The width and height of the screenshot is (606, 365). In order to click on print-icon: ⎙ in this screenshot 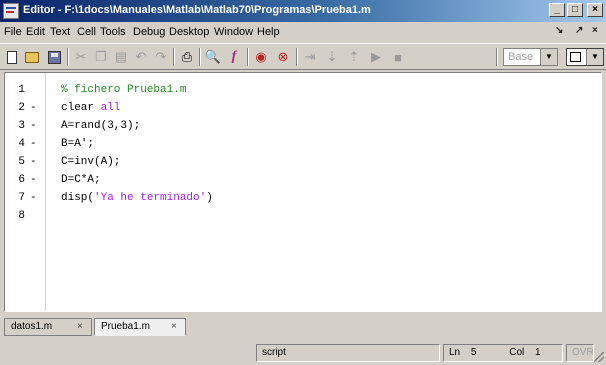, I will do `click(187, 57)`.